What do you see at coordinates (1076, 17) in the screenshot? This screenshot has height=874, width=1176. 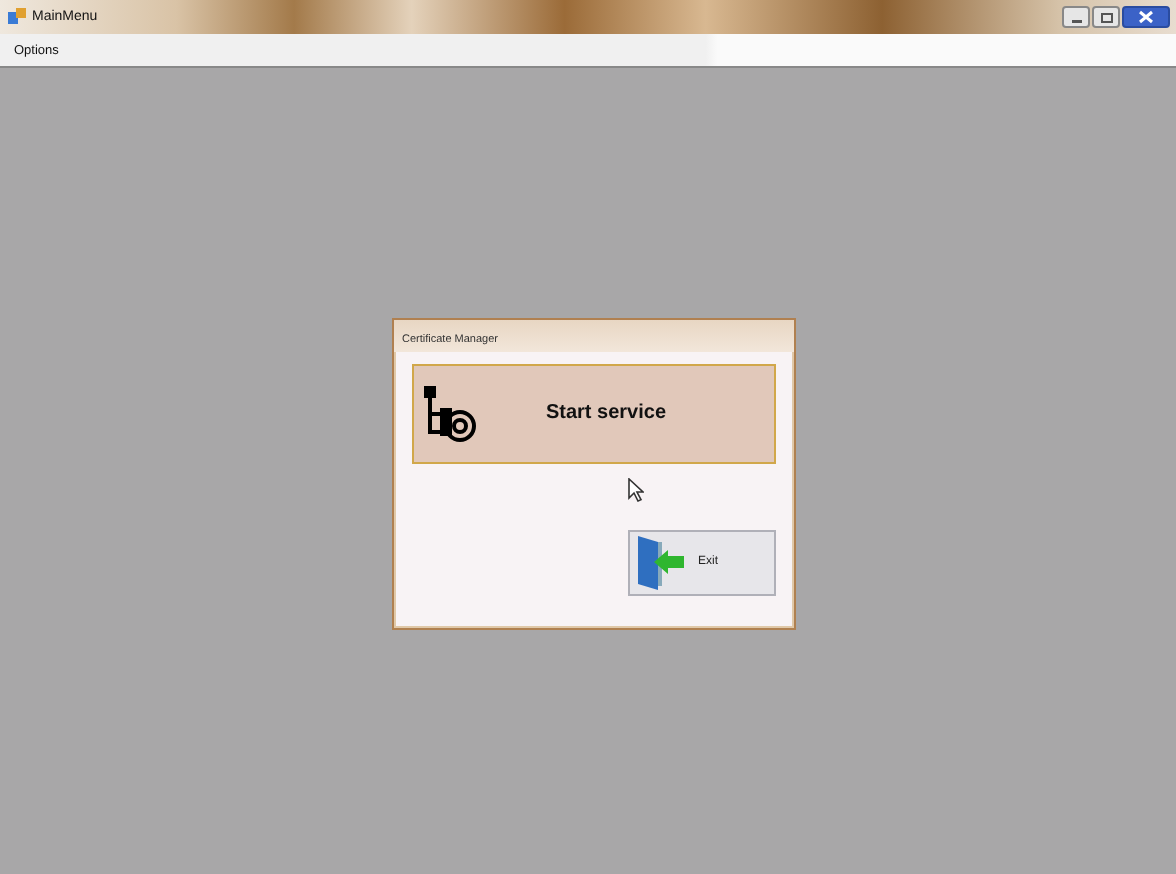 I see `minimize-button` at bounding box center [1076, 17].